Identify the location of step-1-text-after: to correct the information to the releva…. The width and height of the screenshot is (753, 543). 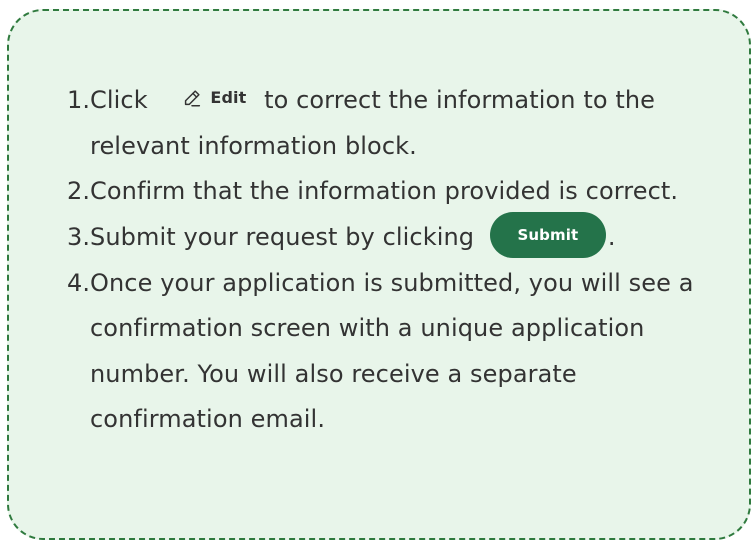
(373, 123).